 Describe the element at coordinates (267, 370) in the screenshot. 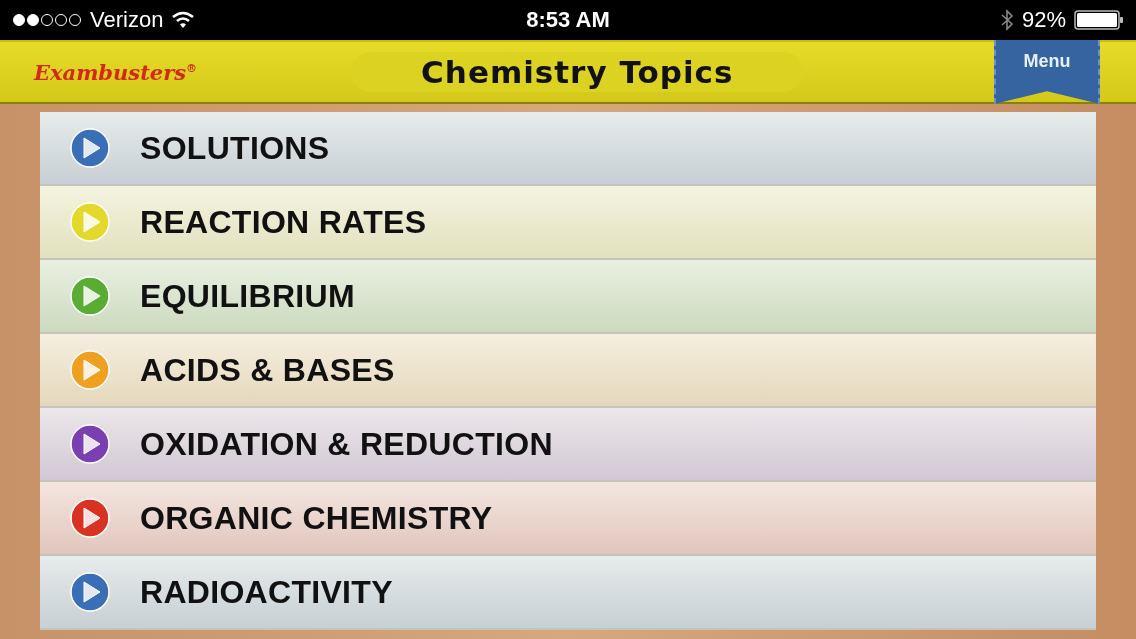

I see `topic-label: ACIDS & BASES` at that location.